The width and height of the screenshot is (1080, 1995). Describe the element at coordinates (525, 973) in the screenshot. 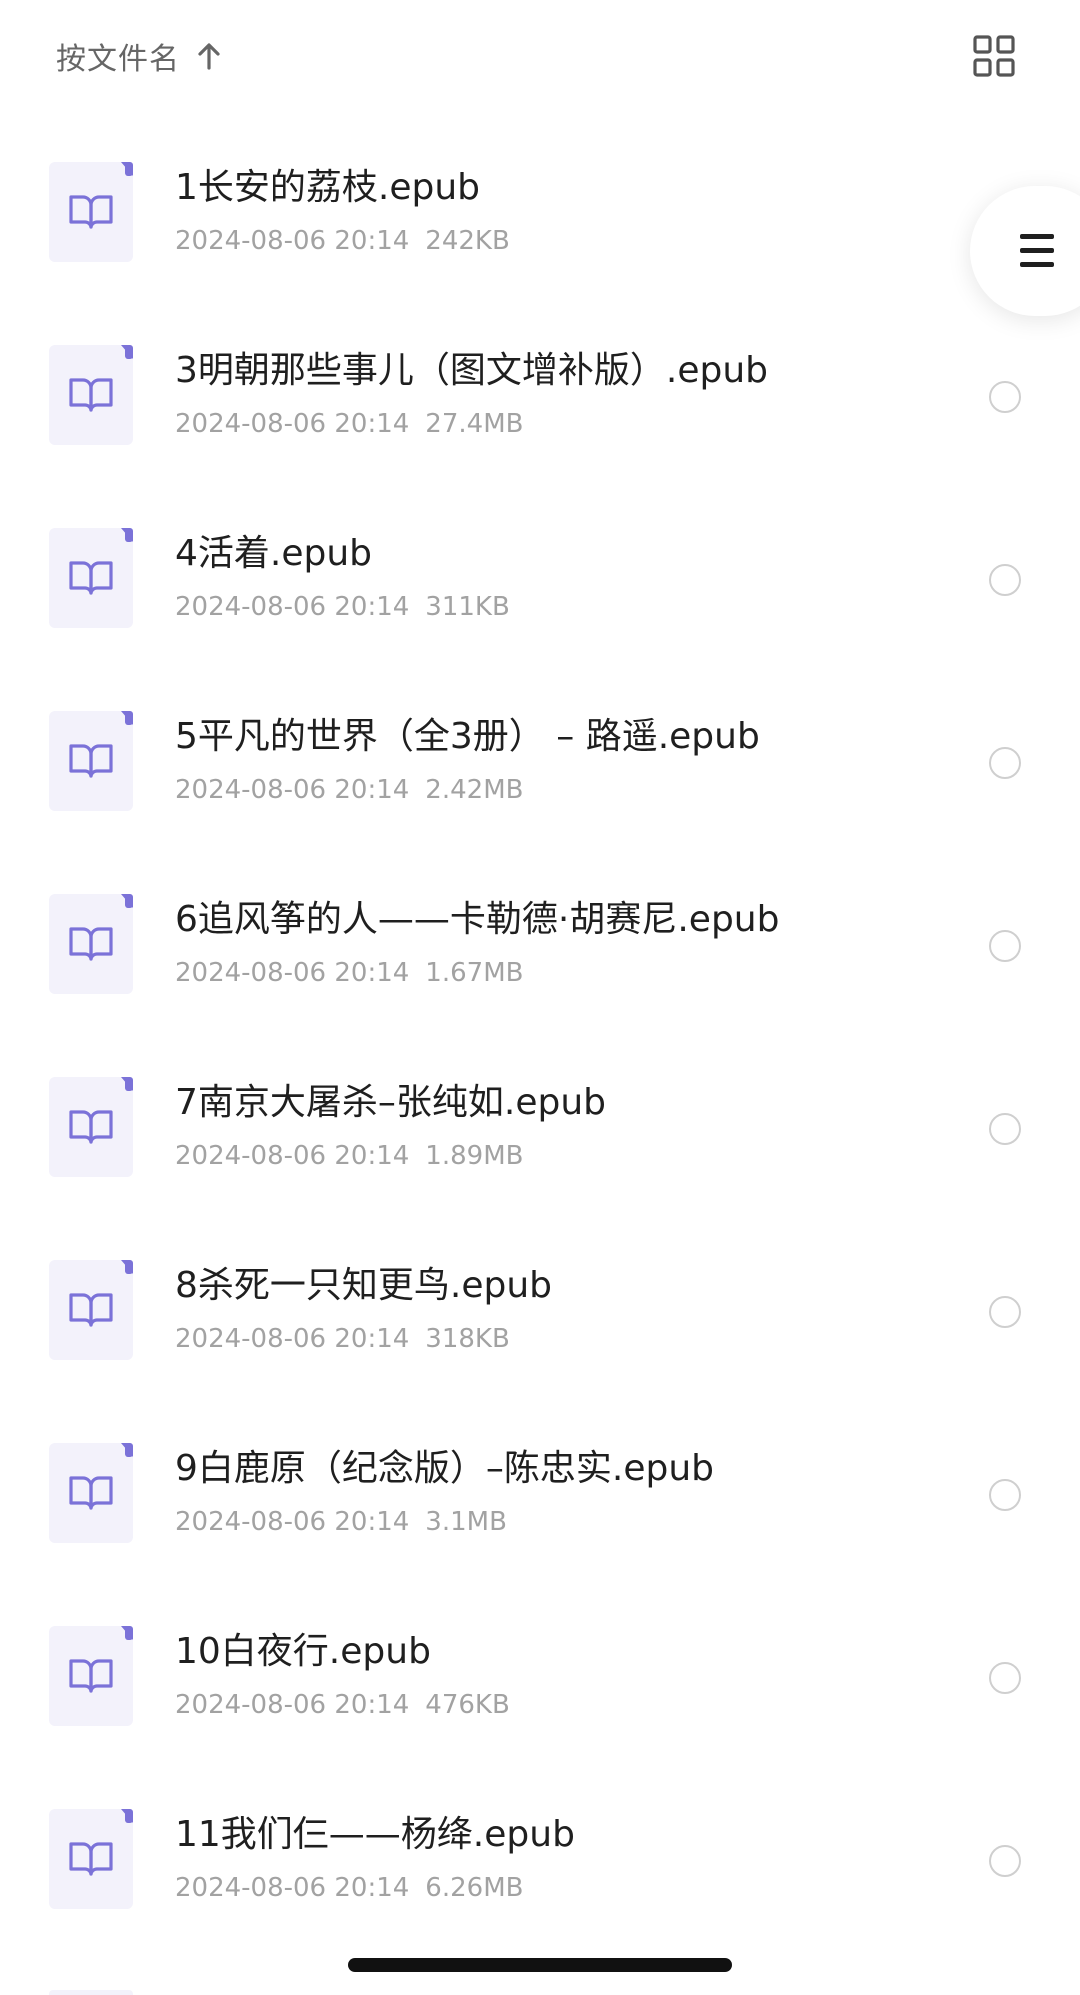

I see `file-meta: 2024-08-06 20:14 1.67MB` at that location.